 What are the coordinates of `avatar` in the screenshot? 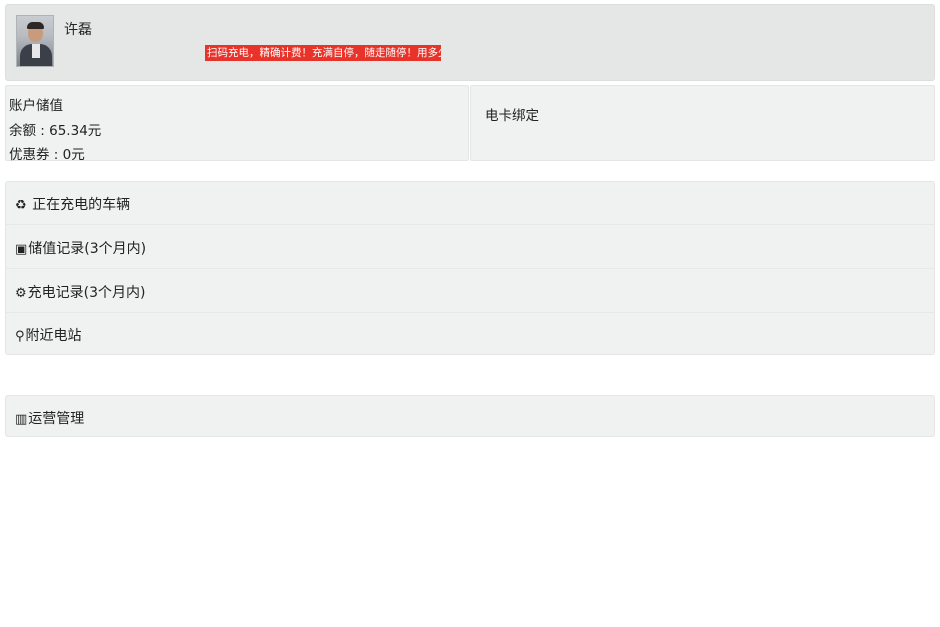 It's located at (35, 41).